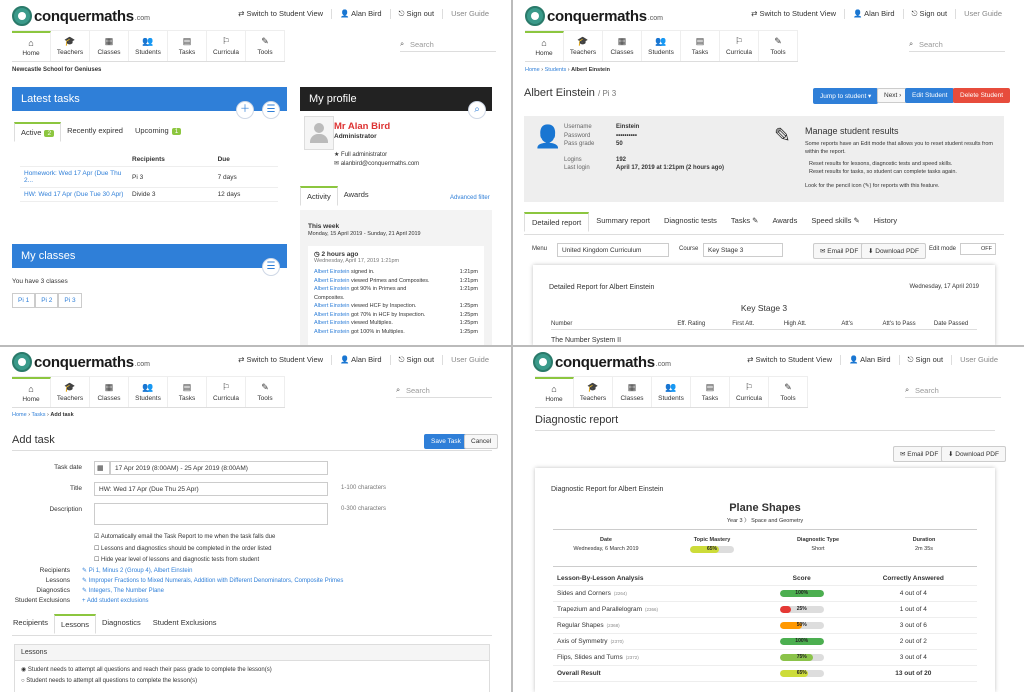 The width and height of the screenshot is (1024, 692). I want to click on edit-mode-toggle: OFF, so click(978, 249).